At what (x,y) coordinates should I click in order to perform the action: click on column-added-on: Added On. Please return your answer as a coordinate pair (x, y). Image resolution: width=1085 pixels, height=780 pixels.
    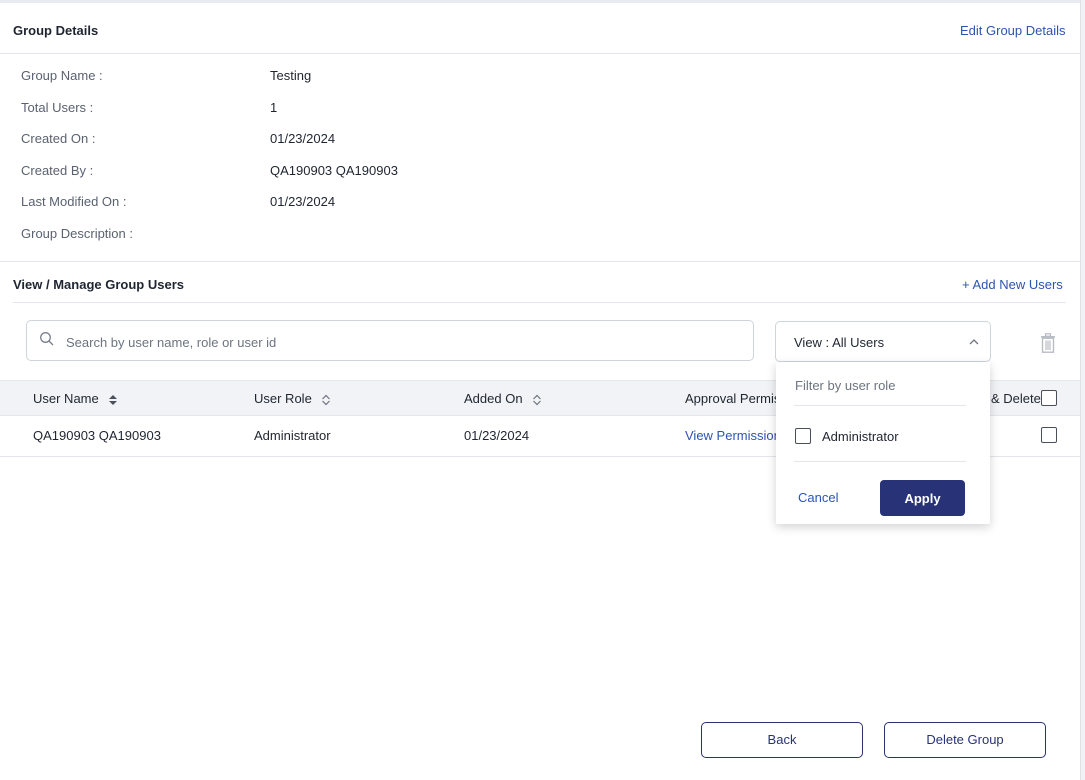
    Looking at the image, I should click on (503, 398).